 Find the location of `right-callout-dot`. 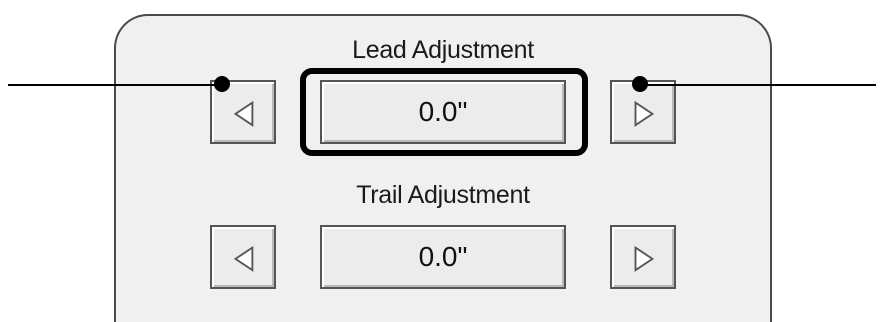

right-callout-dot is located at coordinates (640, 84).